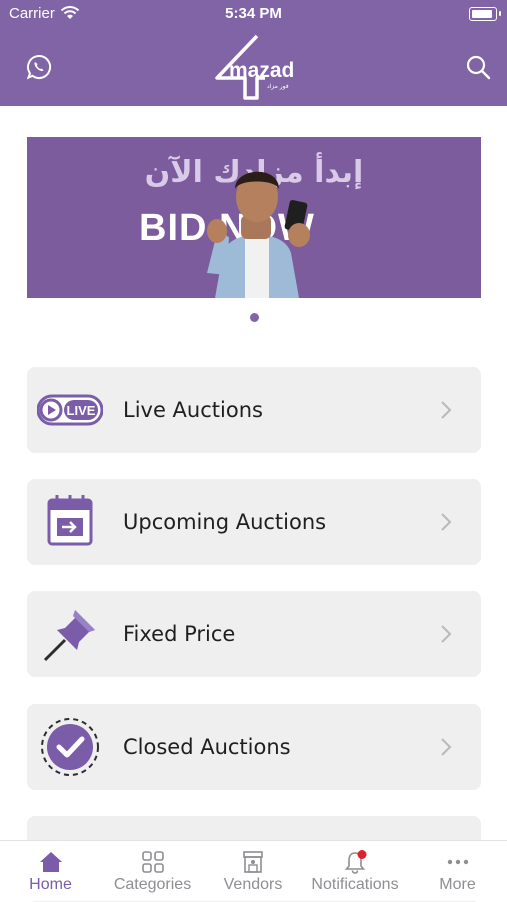 The height and width of the screenshot is (902, 507). Describe the element at coordinates (207, 747) in the screenshot. I see `menu-item-label: Closed Auctions` at that location.